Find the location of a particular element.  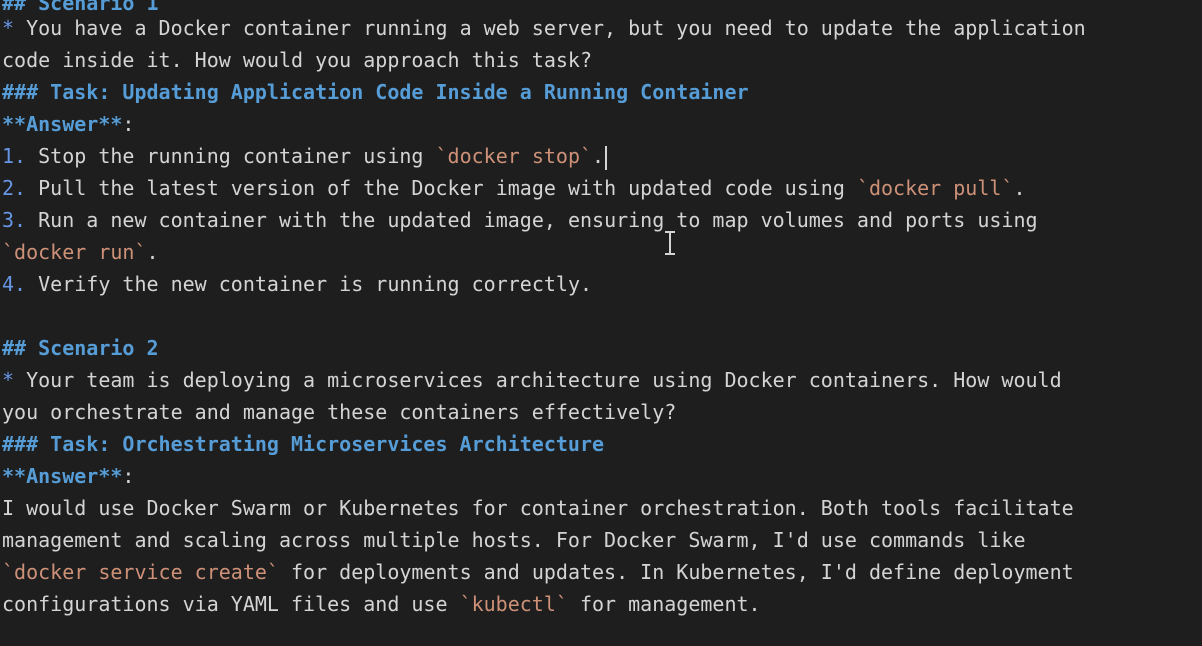

list-number: 2. is located at coordinates (14, 188).